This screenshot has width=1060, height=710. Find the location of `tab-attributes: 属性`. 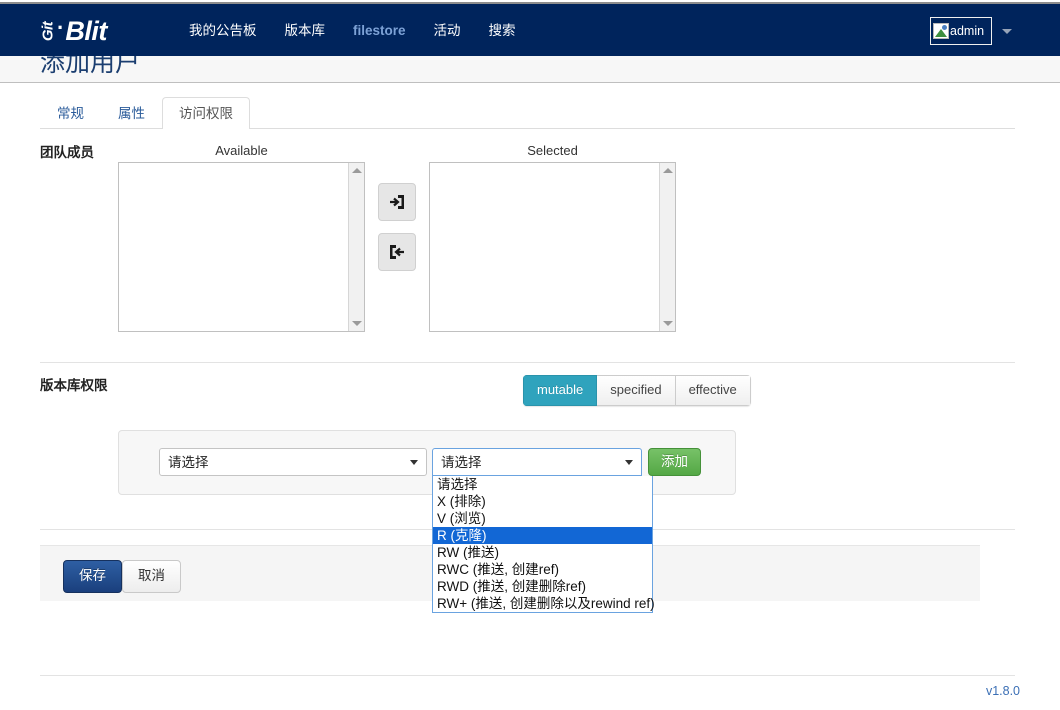

tab-attributes: 属性 is located at coordinates (131, 113).